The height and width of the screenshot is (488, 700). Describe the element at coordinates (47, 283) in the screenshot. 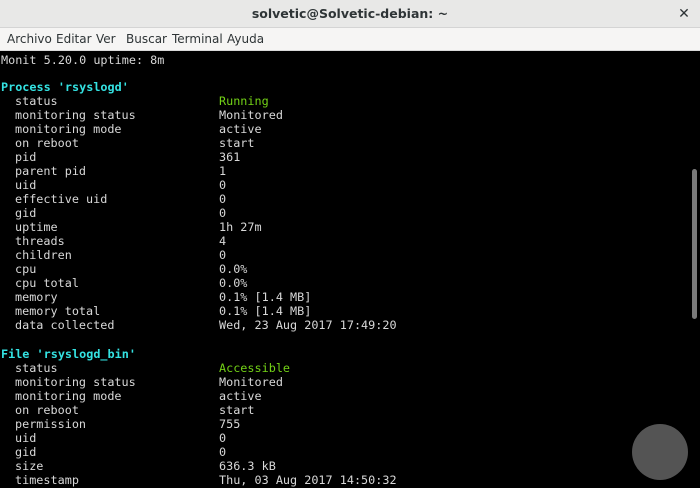

I see `process-key: cpu total` at that location.